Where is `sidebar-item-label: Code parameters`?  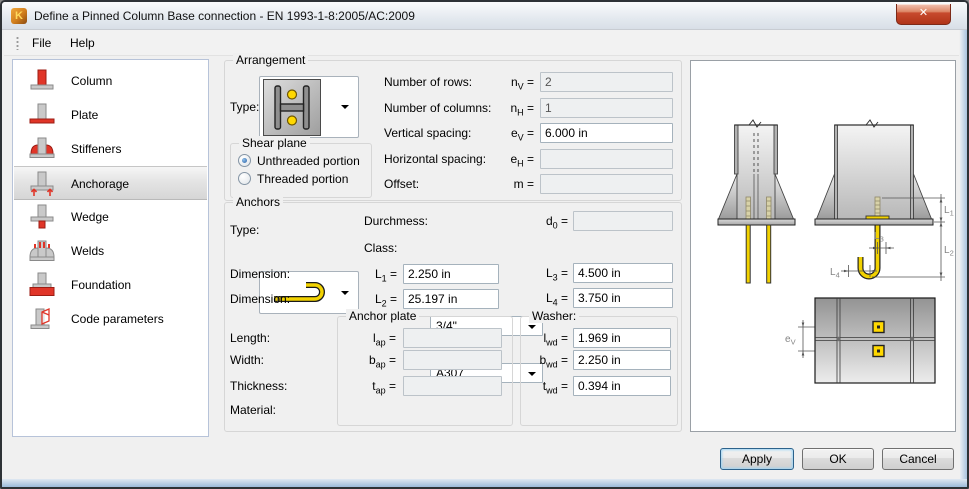
sidebar-item-label: Code parameters is located at coordinates (117, 319).